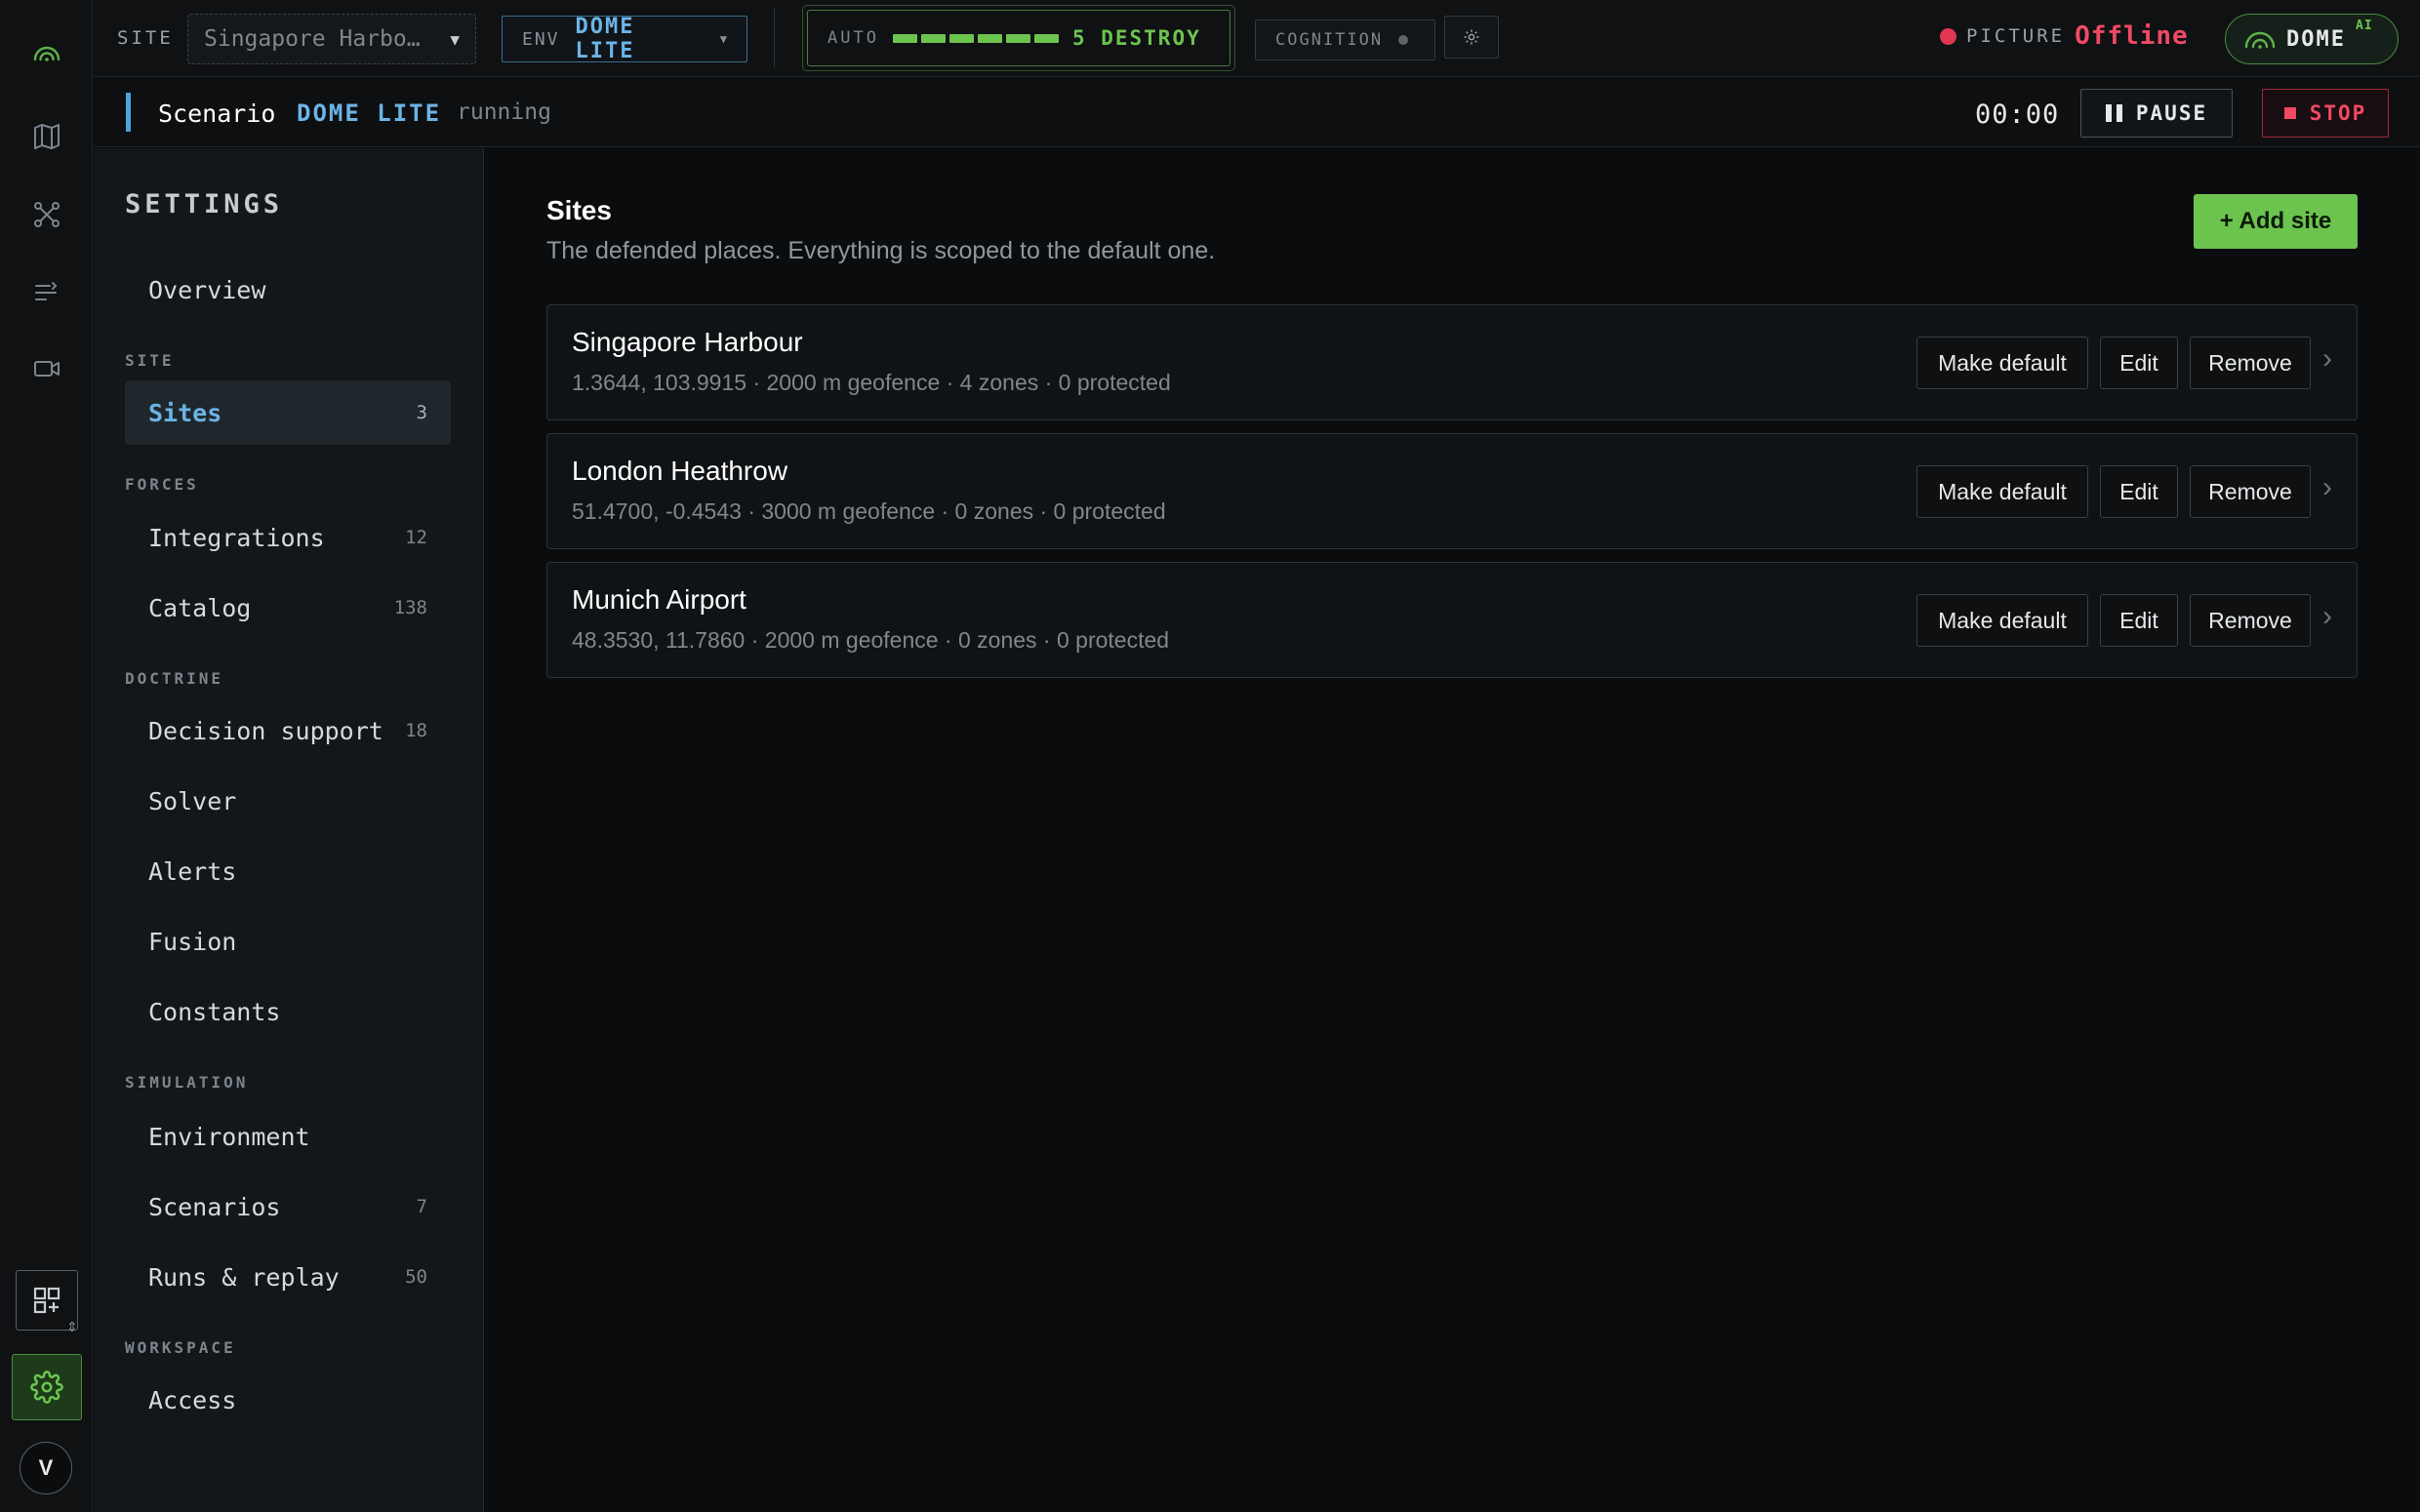 The image size is (2420, 1512). Describe the element at coordinates (288, 1400) in the screenshot. I see `sidebar-item-access: Access` at that location.